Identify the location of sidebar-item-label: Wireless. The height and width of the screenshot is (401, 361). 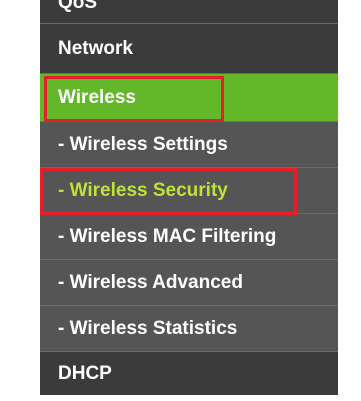
(97, 97).